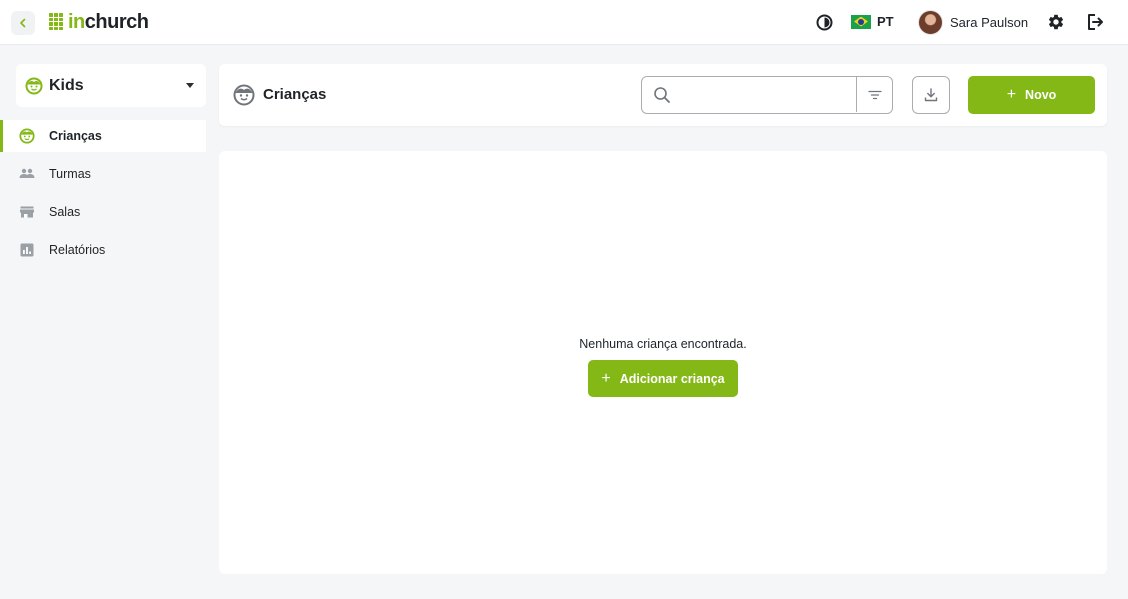 This screenshot has width=1128, height=599. I want to click on page-title: Crianças, so click(295, 94).